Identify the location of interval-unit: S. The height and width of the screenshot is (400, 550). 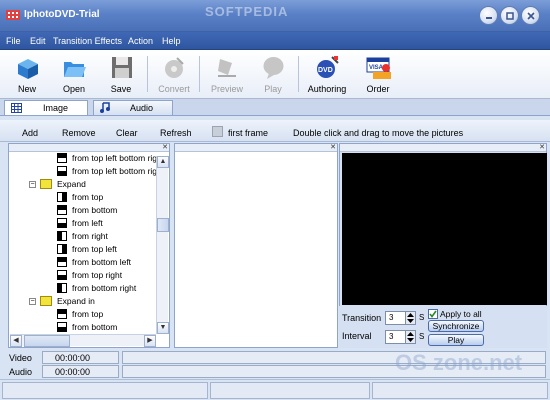
(422, 336).